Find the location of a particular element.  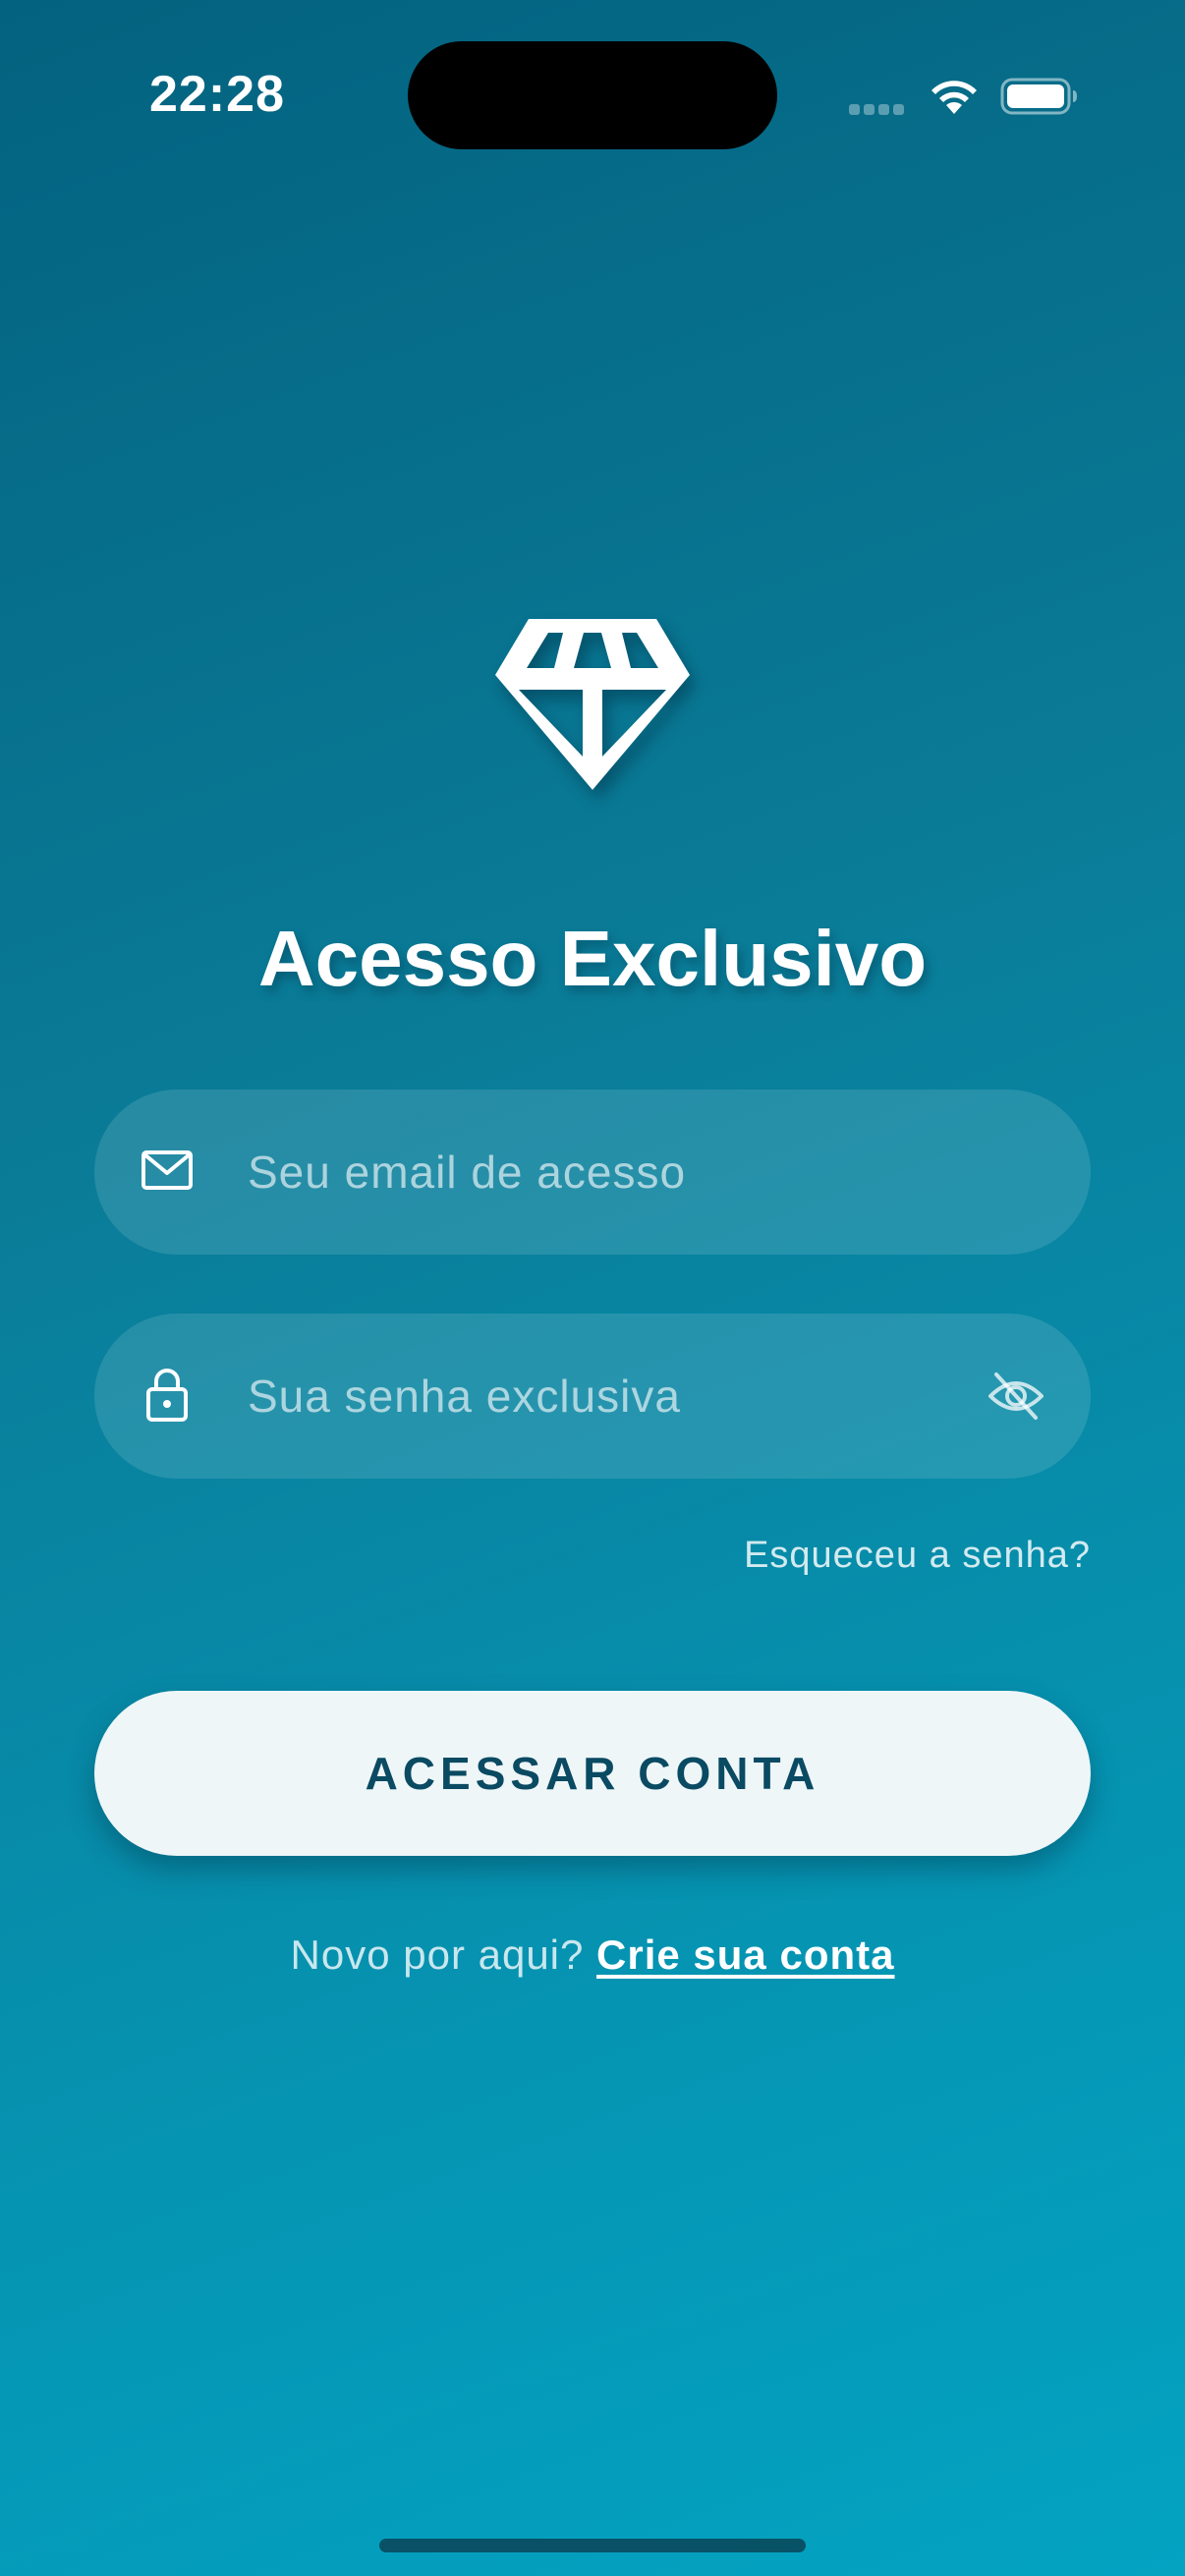

diamond-icon is located at coordinates (592, 704).